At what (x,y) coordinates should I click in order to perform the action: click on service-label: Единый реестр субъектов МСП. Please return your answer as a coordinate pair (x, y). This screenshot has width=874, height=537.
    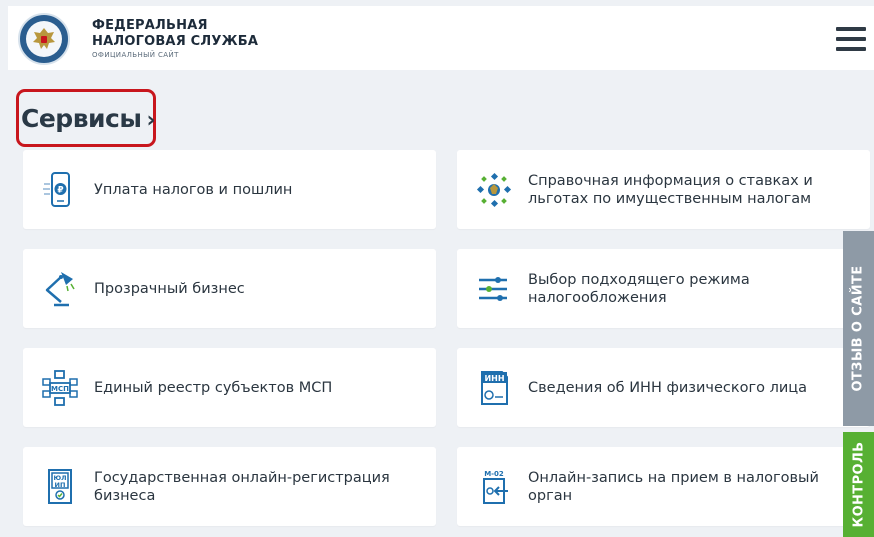
    Looking at the image, I should click on (213, 387).